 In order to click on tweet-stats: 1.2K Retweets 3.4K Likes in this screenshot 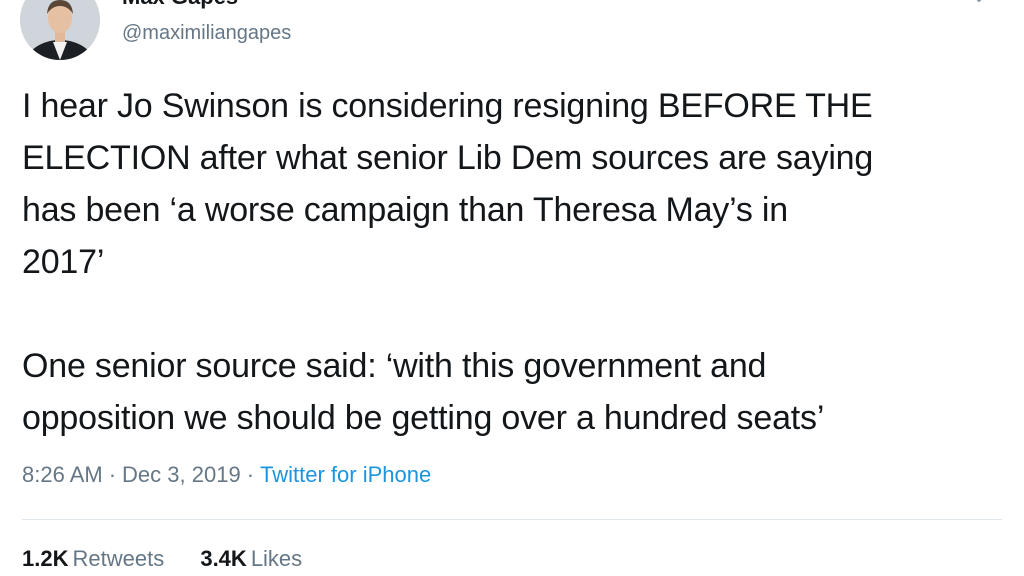, I will do `click(177, 559)`.